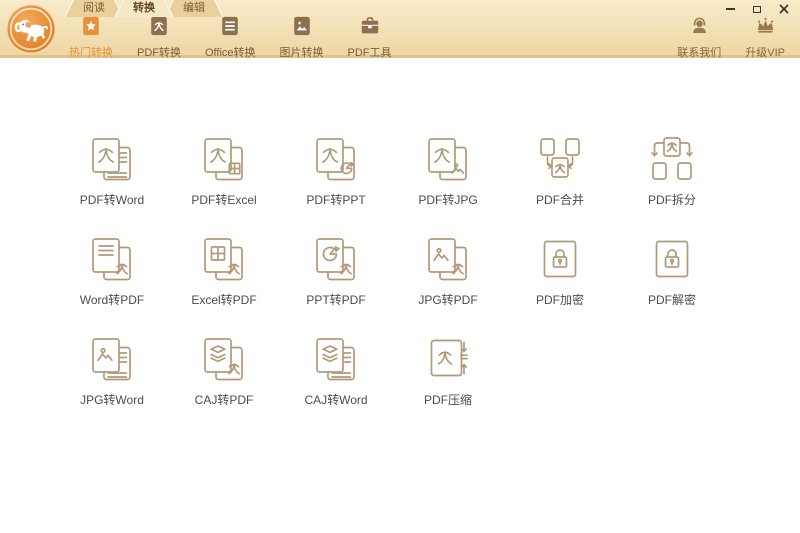  What do you see at coordinates (112, 160) in the screenshot?
I see `pdf-to-word-icon` at bounding box center [112, 160].